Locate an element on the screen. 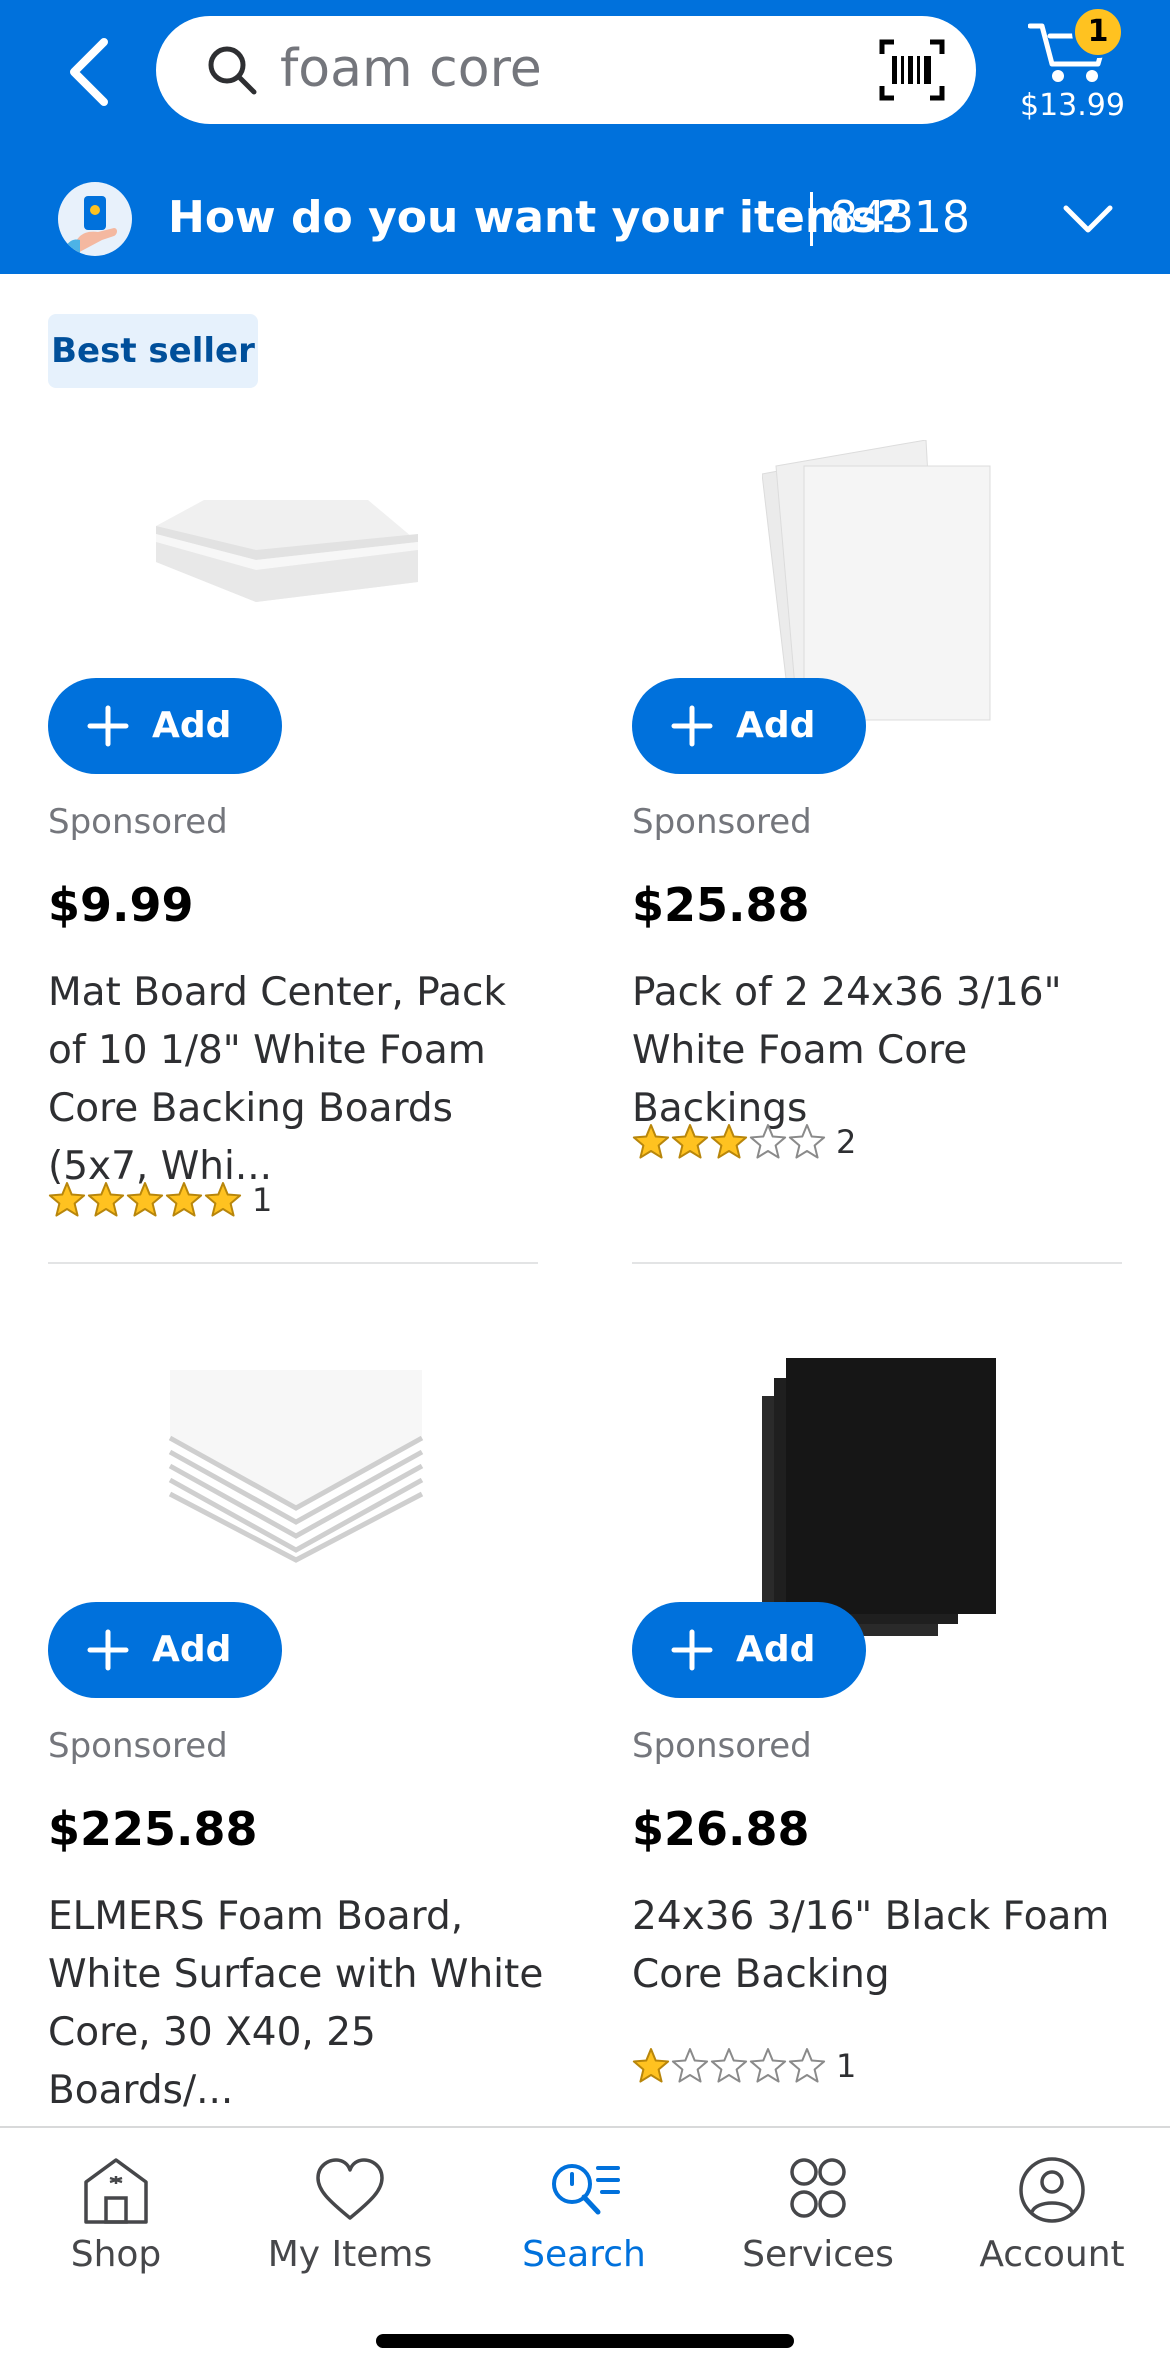  nav-shop: Shop is located at coordinates (116, 2224).